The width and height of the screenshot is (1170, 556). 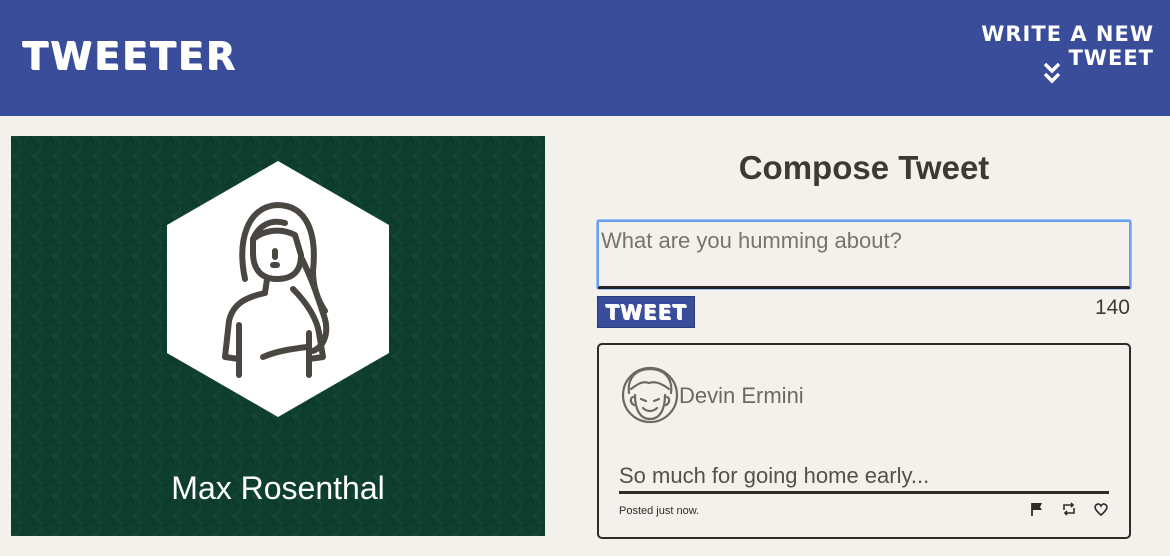 I want to click on tweet-text-input, so click(x=864, y=254).